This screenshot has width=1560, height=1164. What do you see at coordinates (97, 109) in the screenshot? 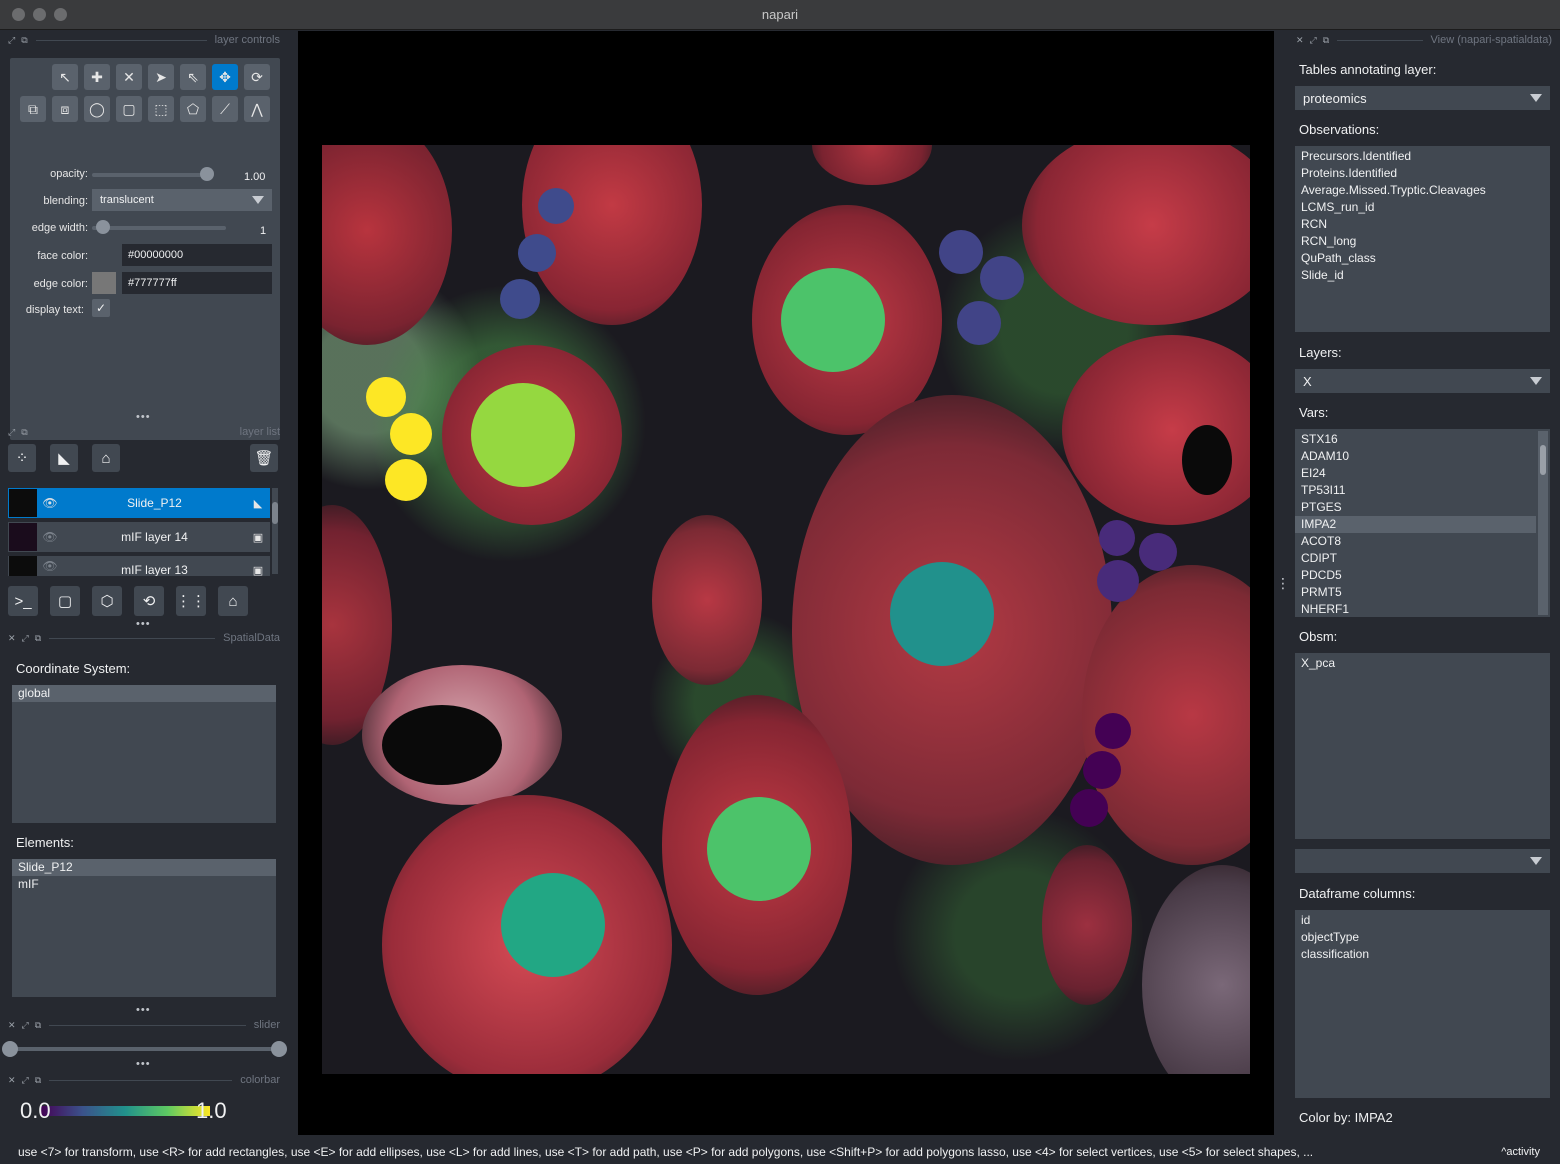
I see `add-ellipse-icon: ◯` at bounding box center [97, 109].